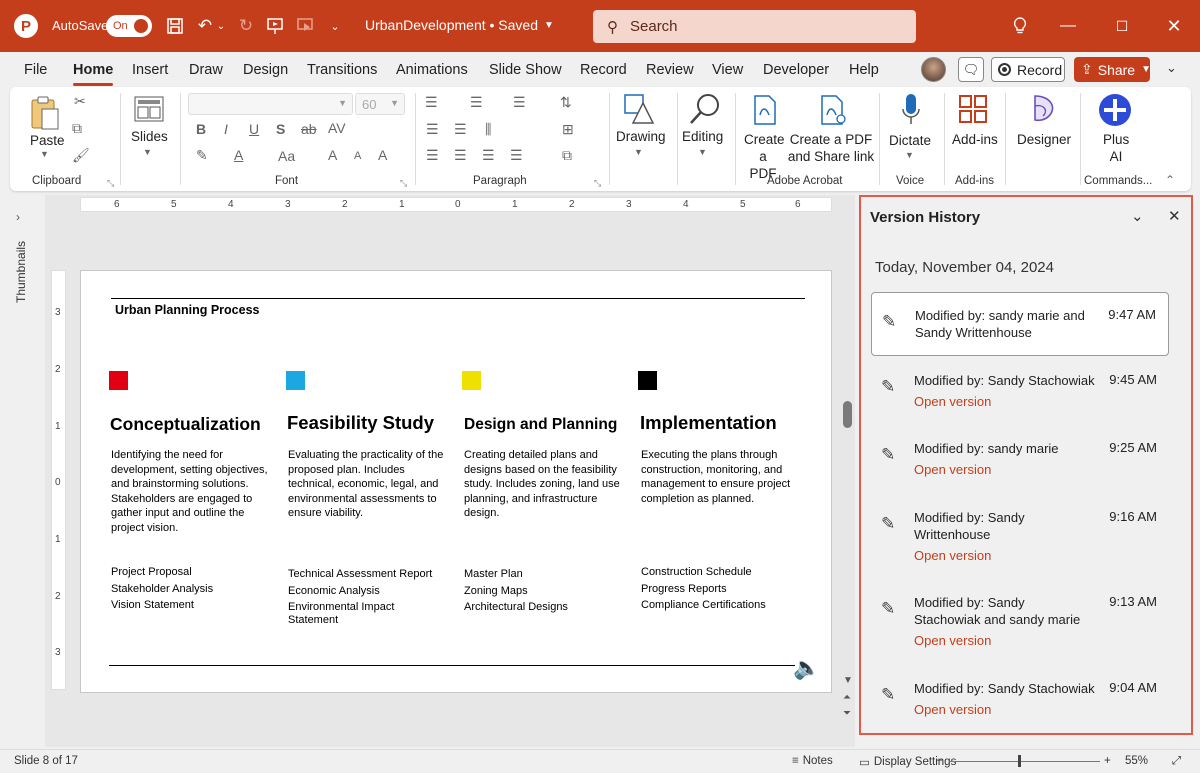  Describe the element at coordinates (812, 761) in the screenshot. I see `notes-button: ≡ Notes` at that location.